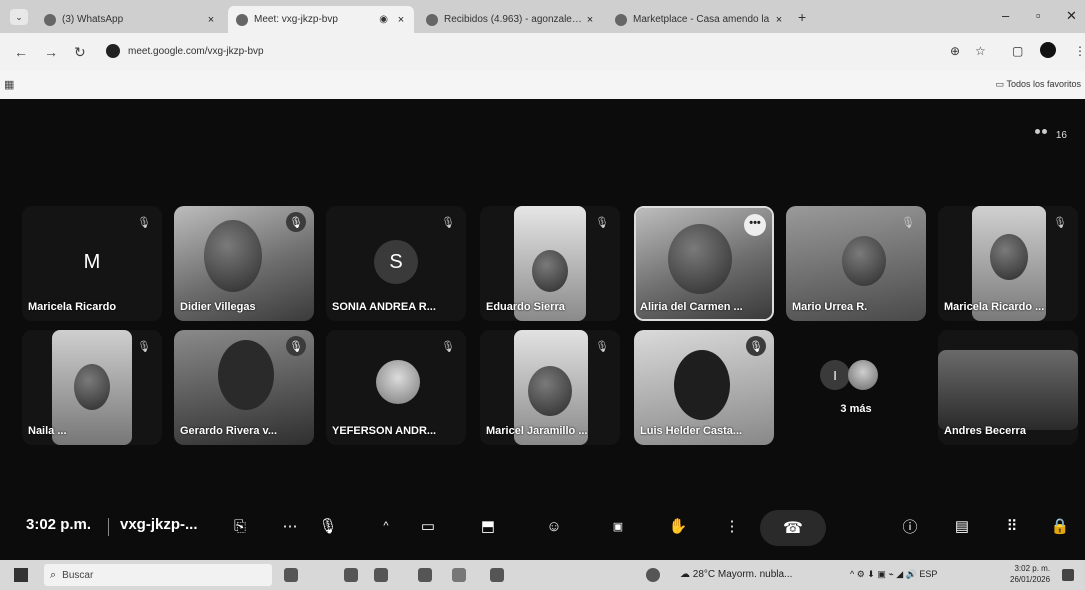 This screenshot has height=590, width=1085. Describe the element at coordinates (1012, 526) in the screenshot. I see `activities-icon: ⠿` at that location.